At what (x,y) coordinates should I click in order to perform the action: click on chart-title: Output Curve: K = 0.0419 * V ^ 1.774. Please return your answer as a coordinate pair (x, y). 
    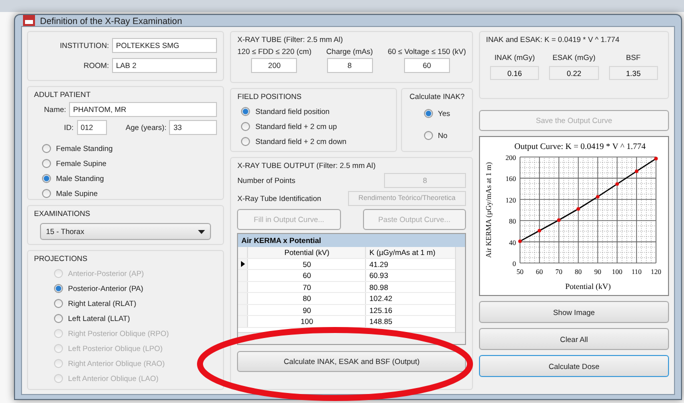
    Looking at the image, I should click on (580, 146).